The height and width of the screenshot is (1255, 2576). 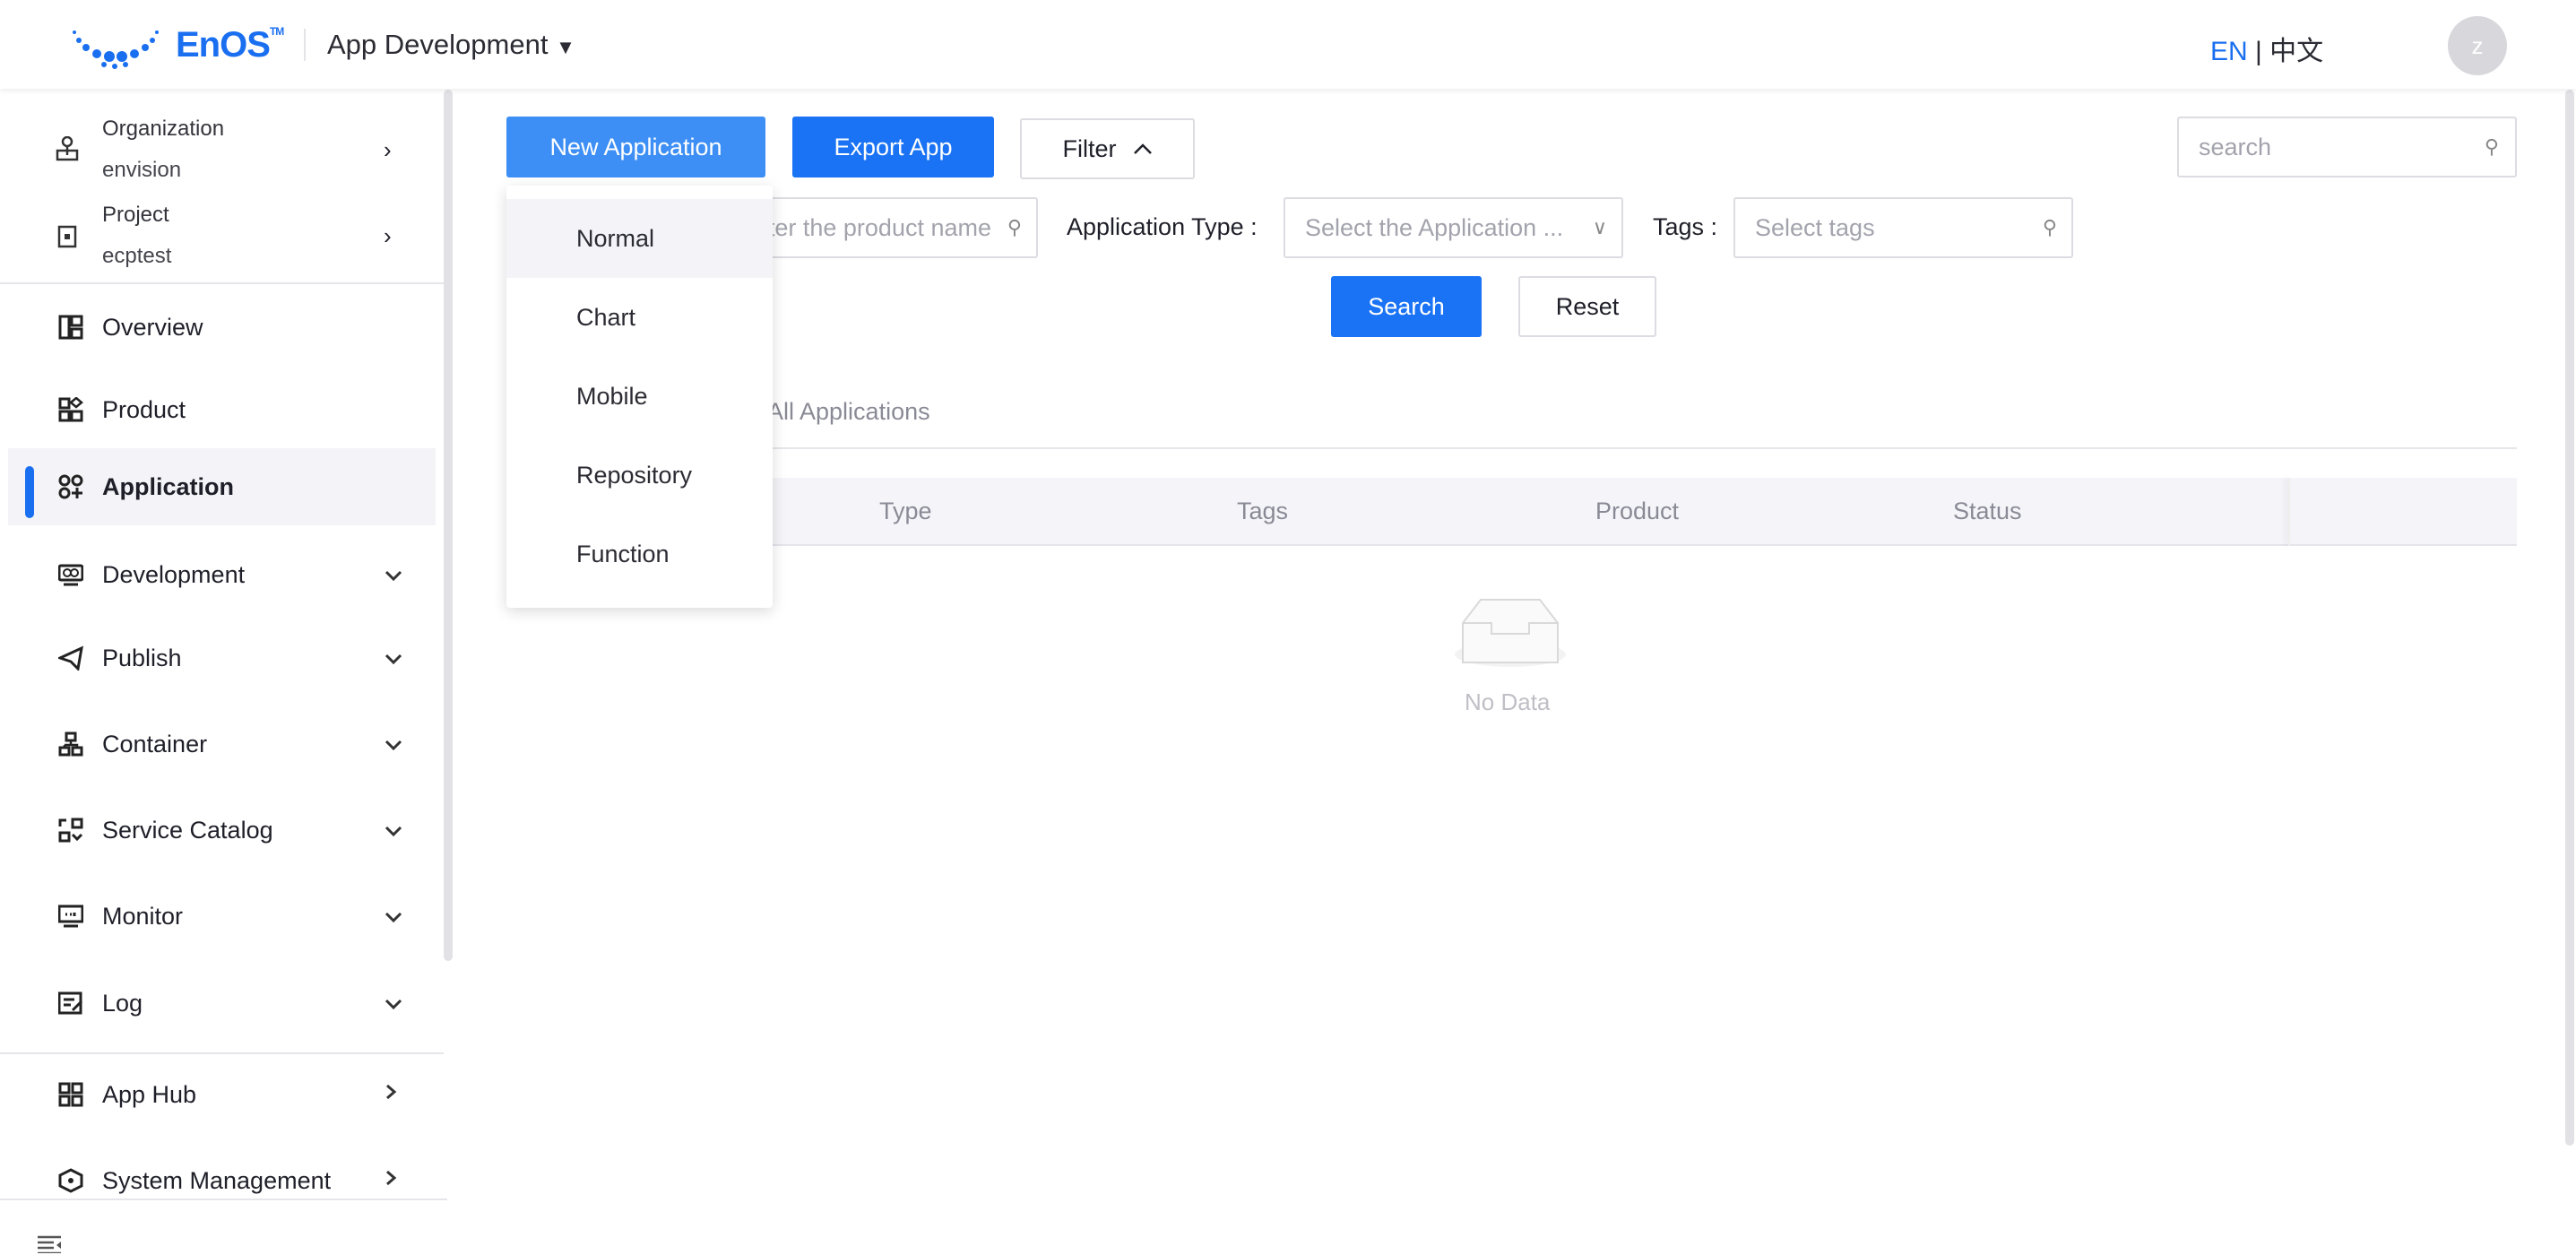 I want to click on sidebar-item-monitor: Monitor, so click(x=222, y=916).